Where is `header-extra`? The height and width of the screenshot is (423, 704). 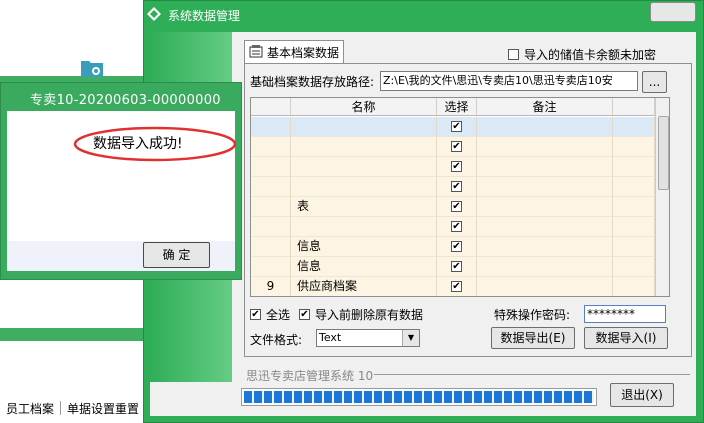 header-extra is located at coordinates (634, 106).